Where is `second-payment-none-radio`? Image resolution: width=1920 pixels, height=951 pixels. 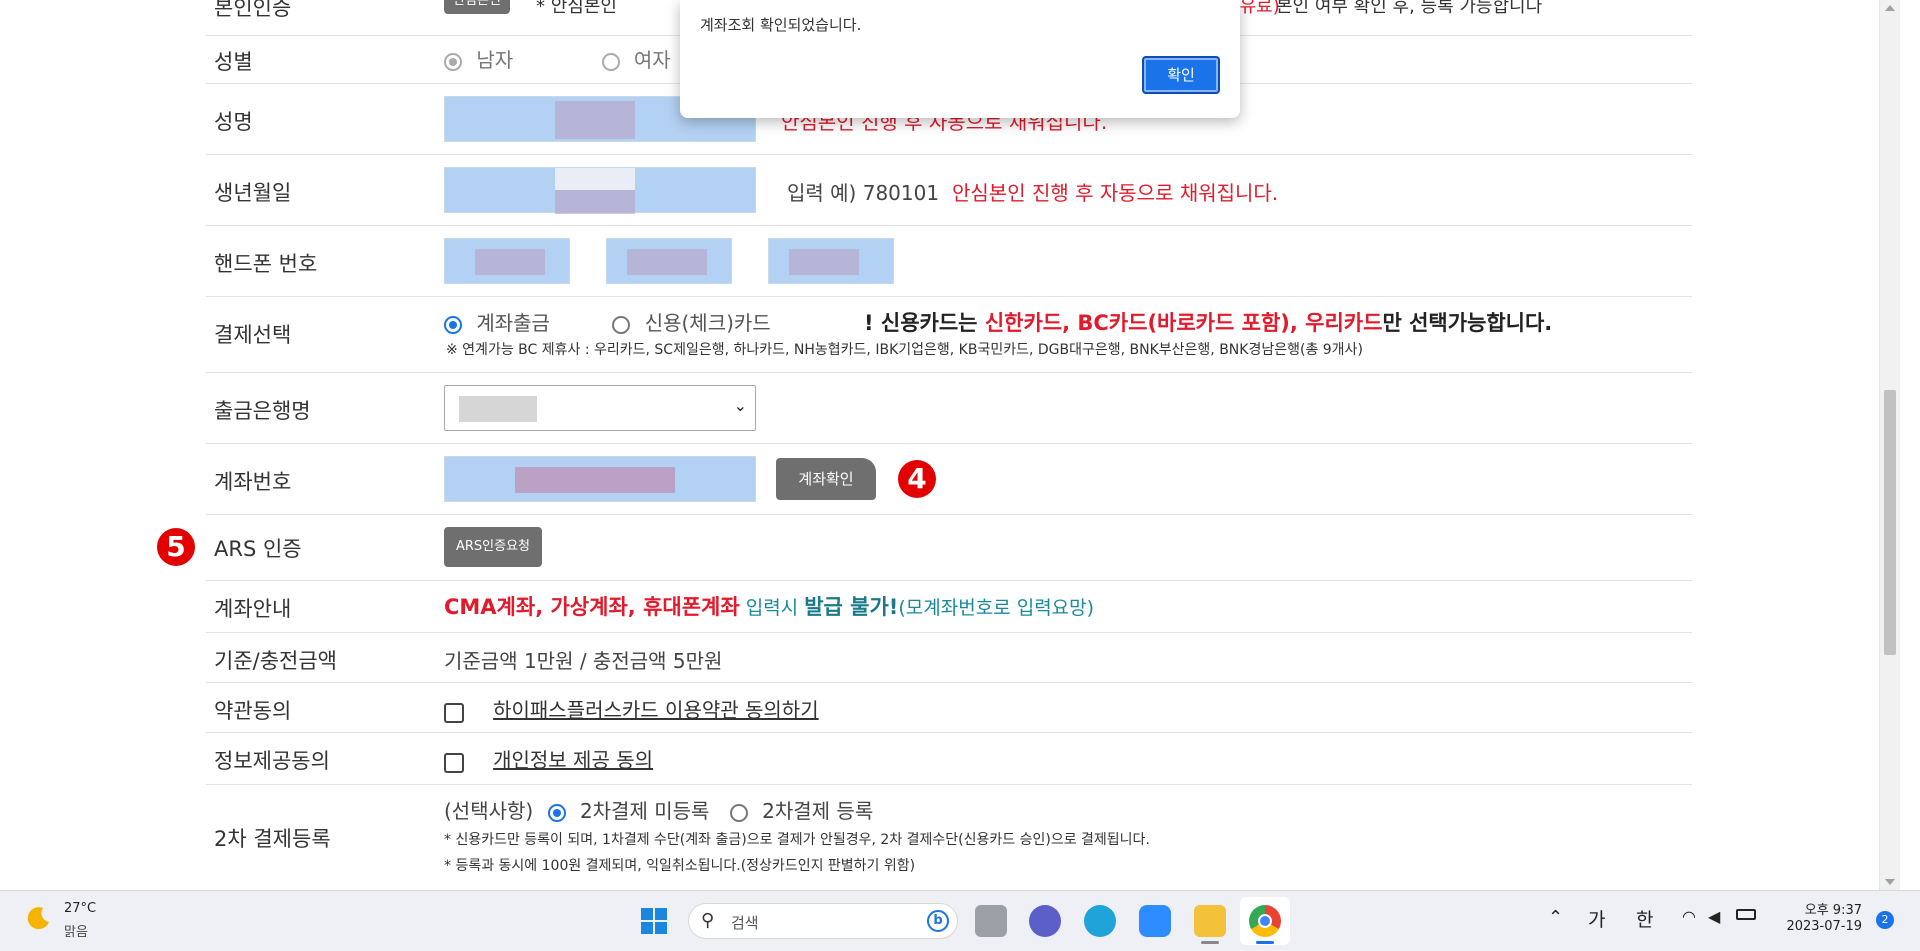 second-payment-none-radio is located at coordinates (556, 812).